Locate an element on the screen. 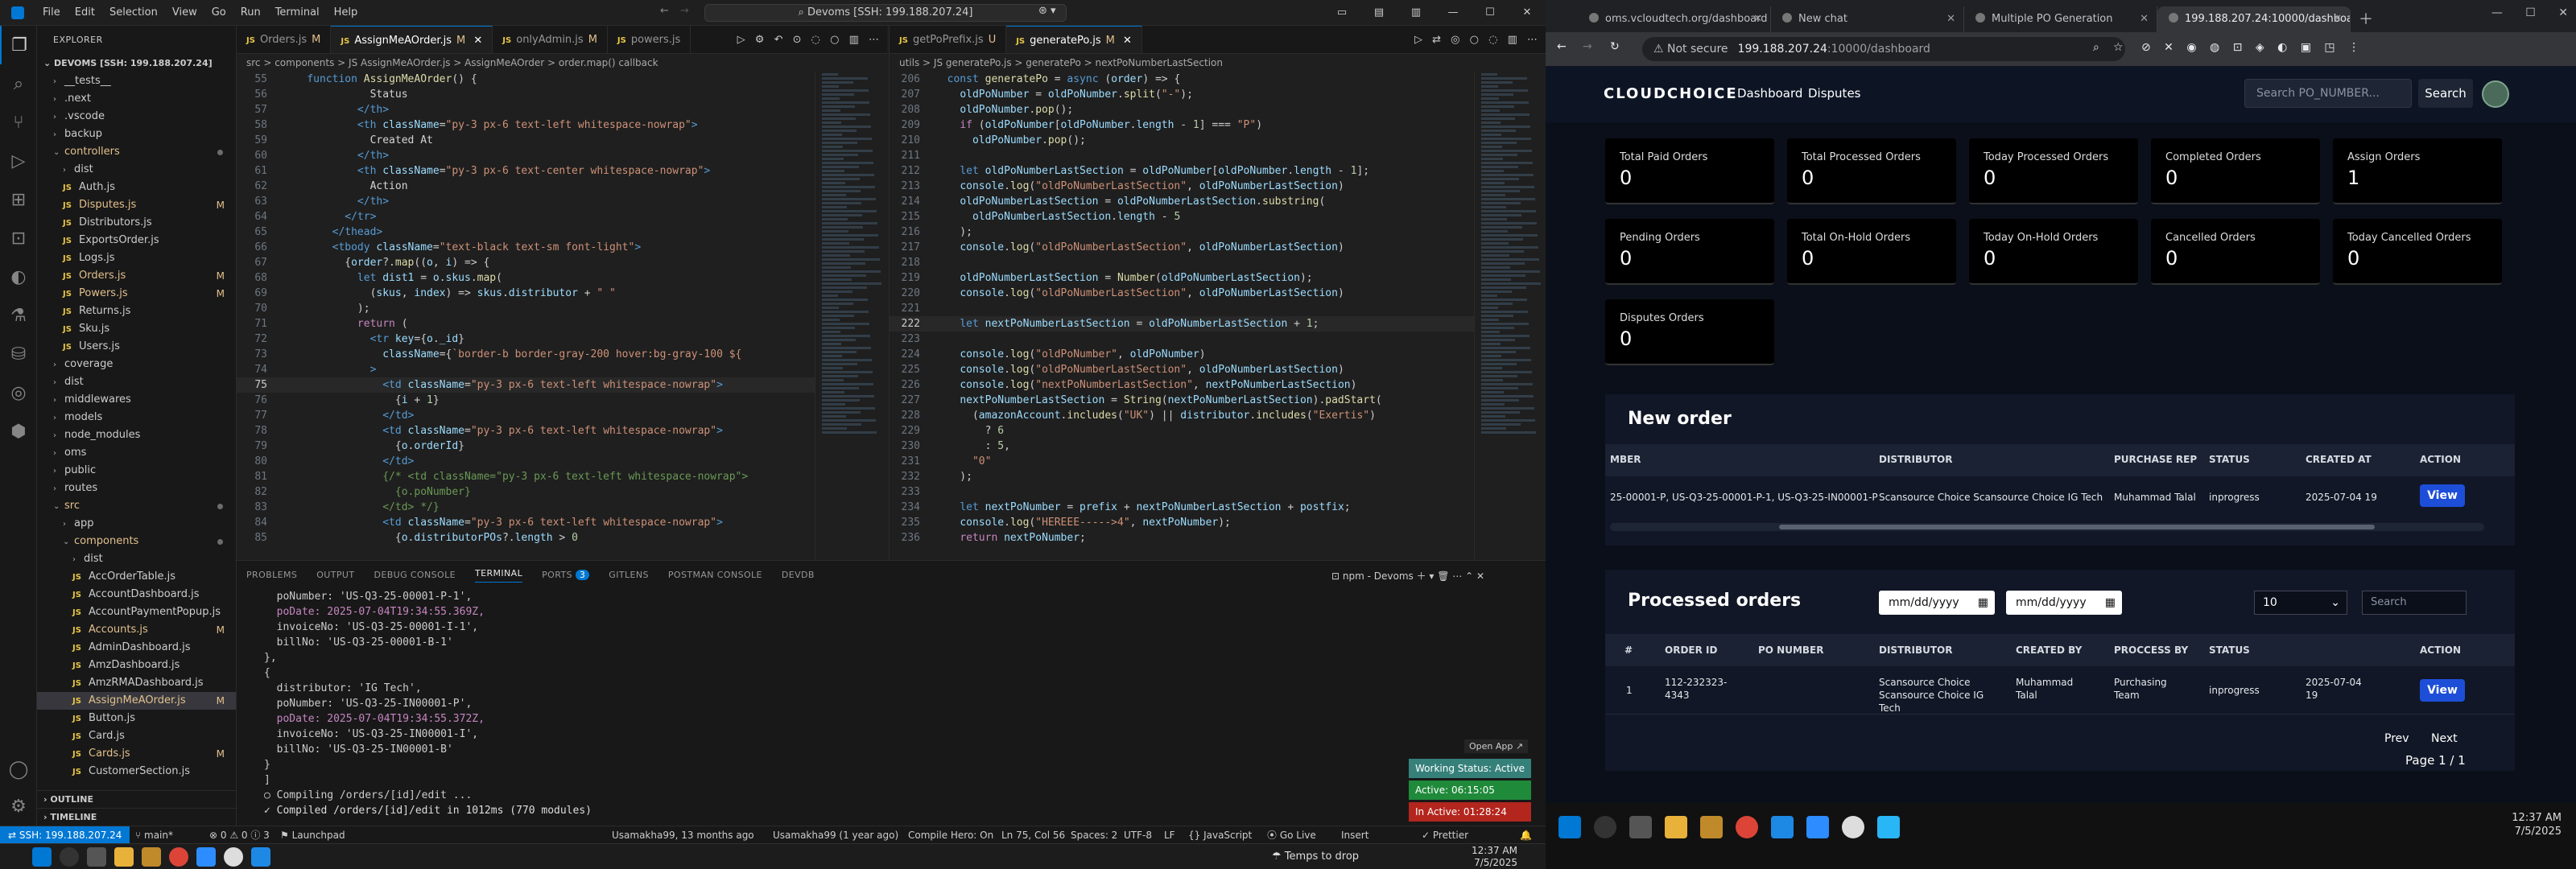  folder-item: › .vscode is located at coordinates (136, 117).